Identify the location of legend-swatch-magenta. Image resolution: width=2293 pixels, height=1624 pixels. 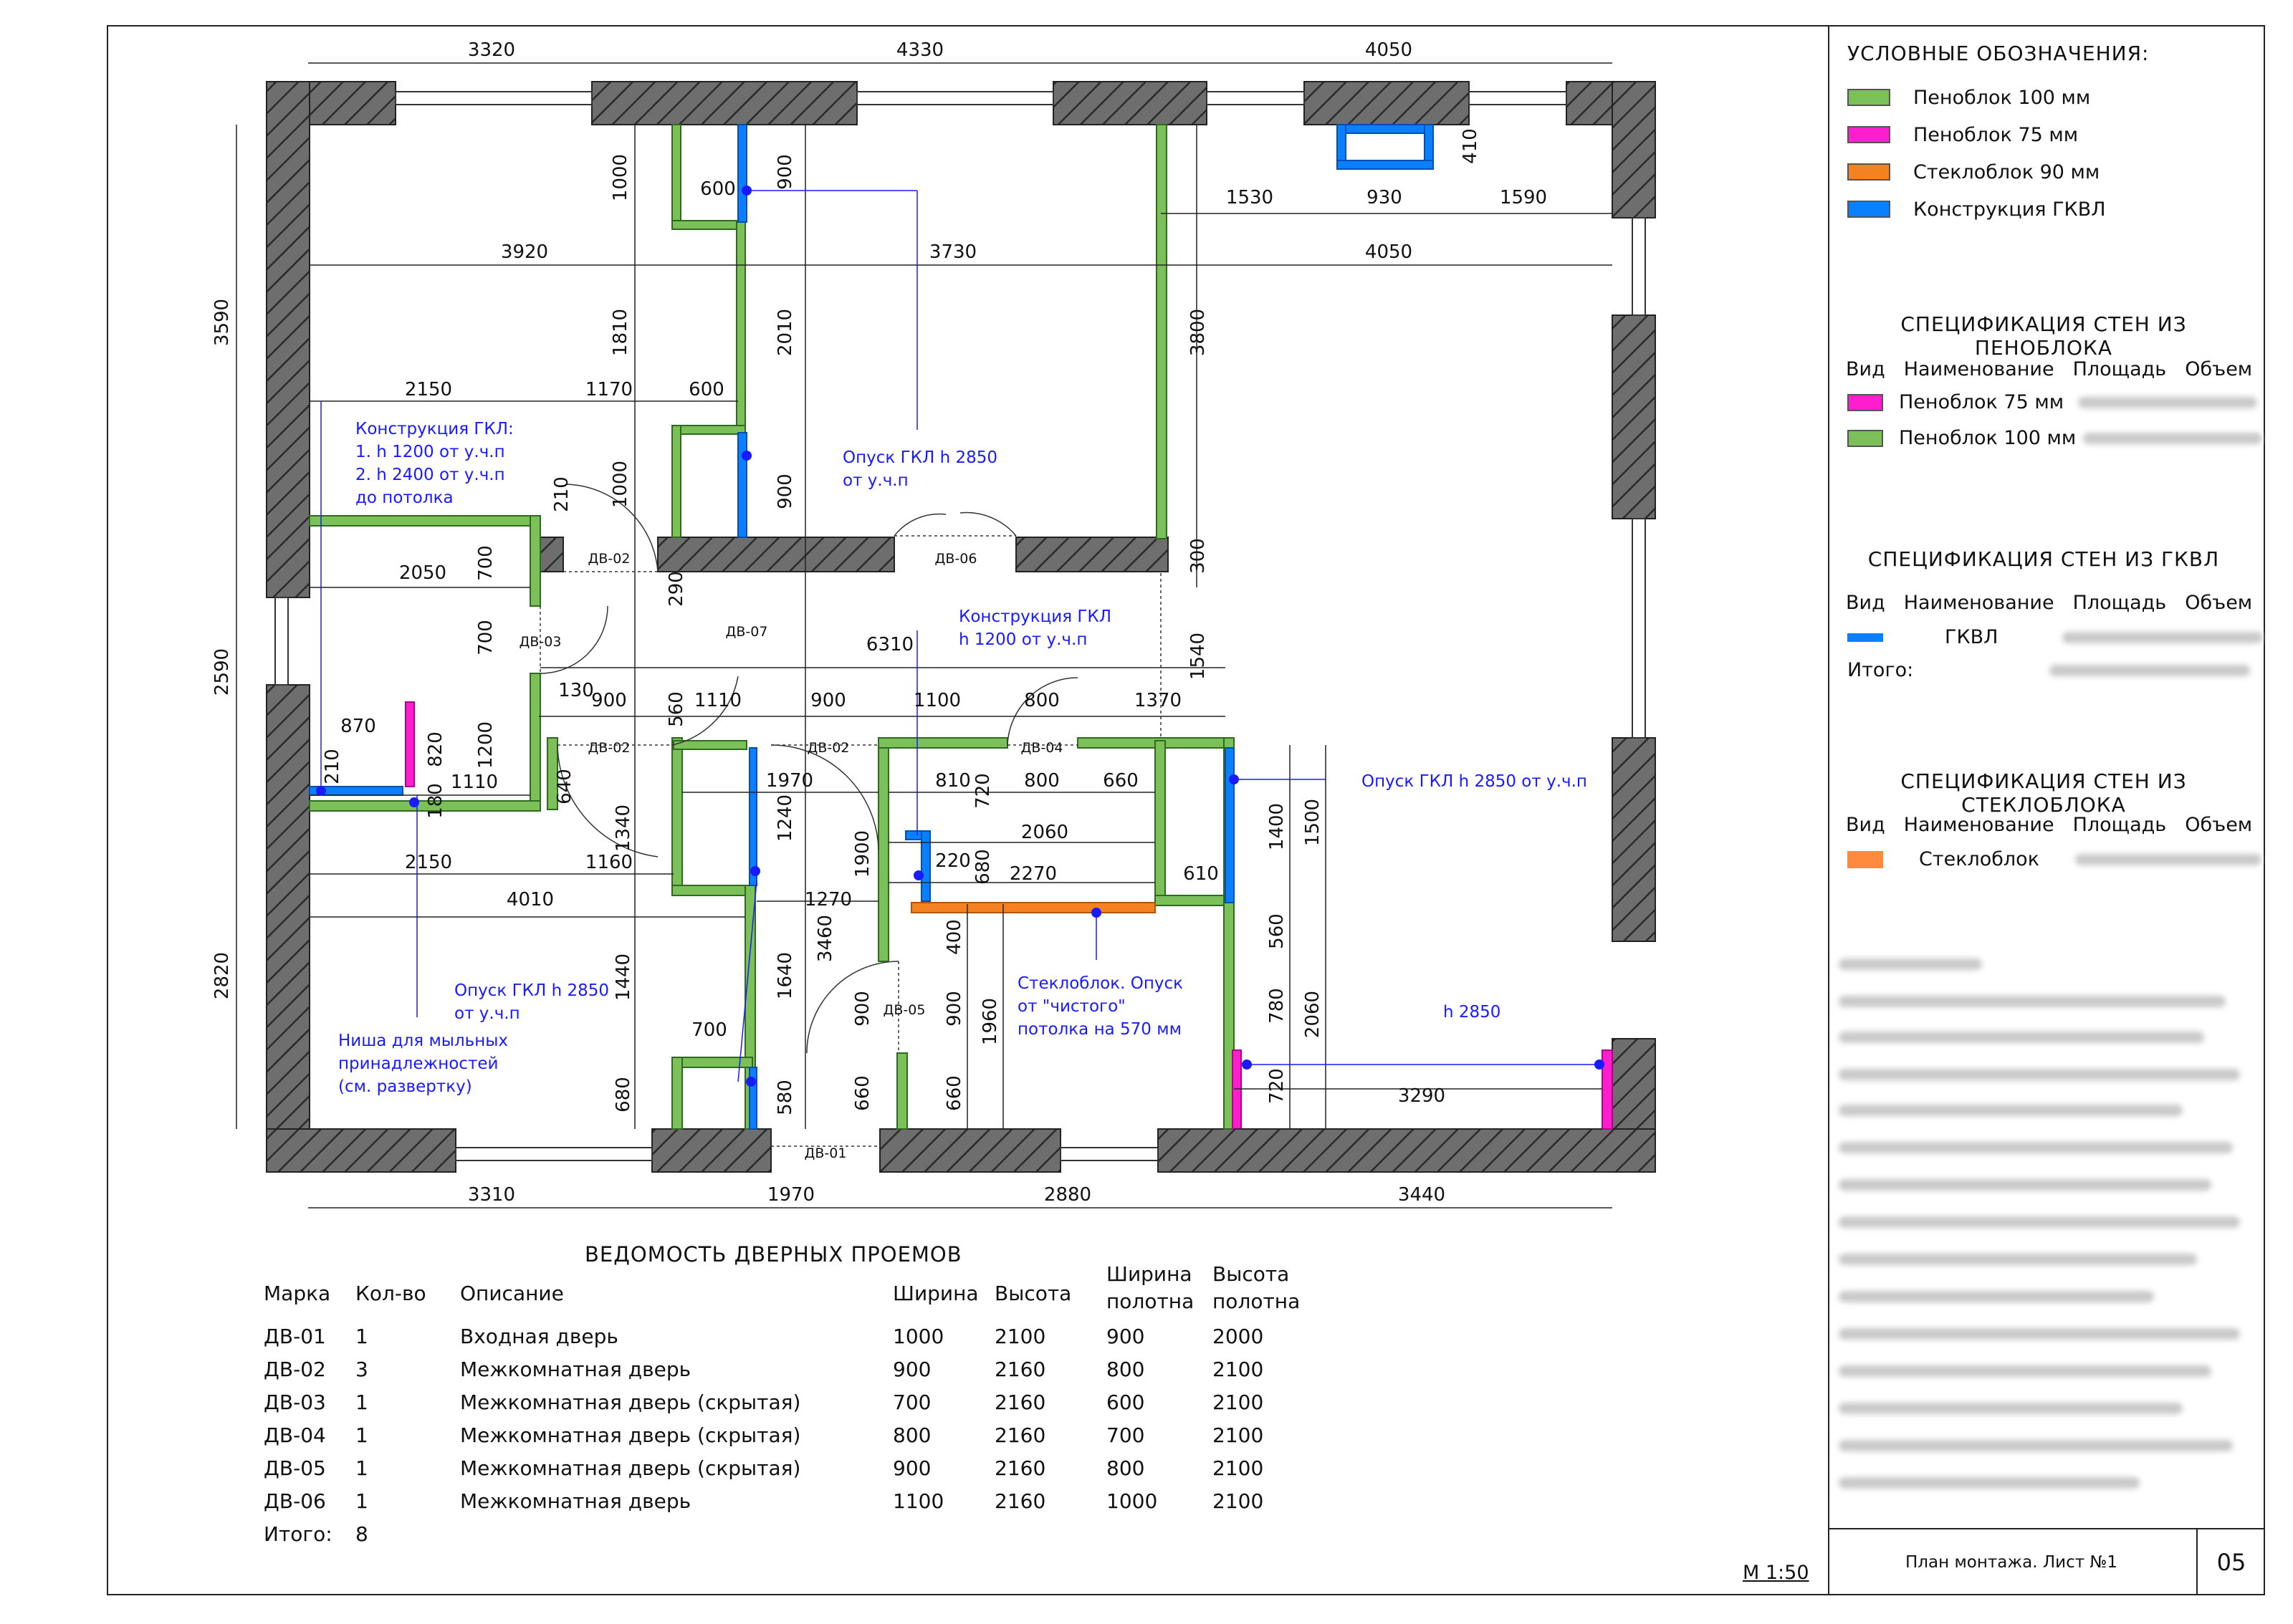
(1868, 134).